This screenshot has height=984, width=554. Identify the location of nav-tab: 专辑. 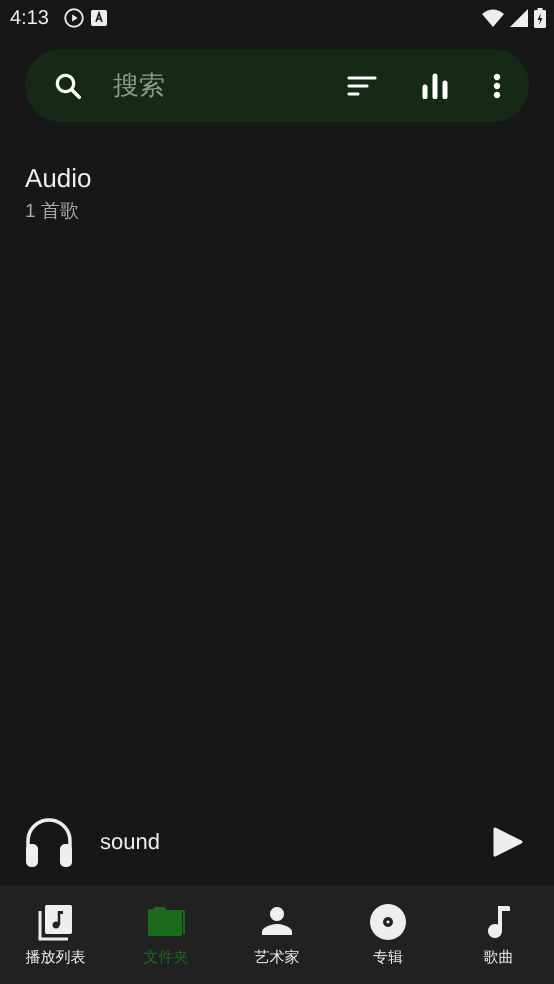
(388, 934).